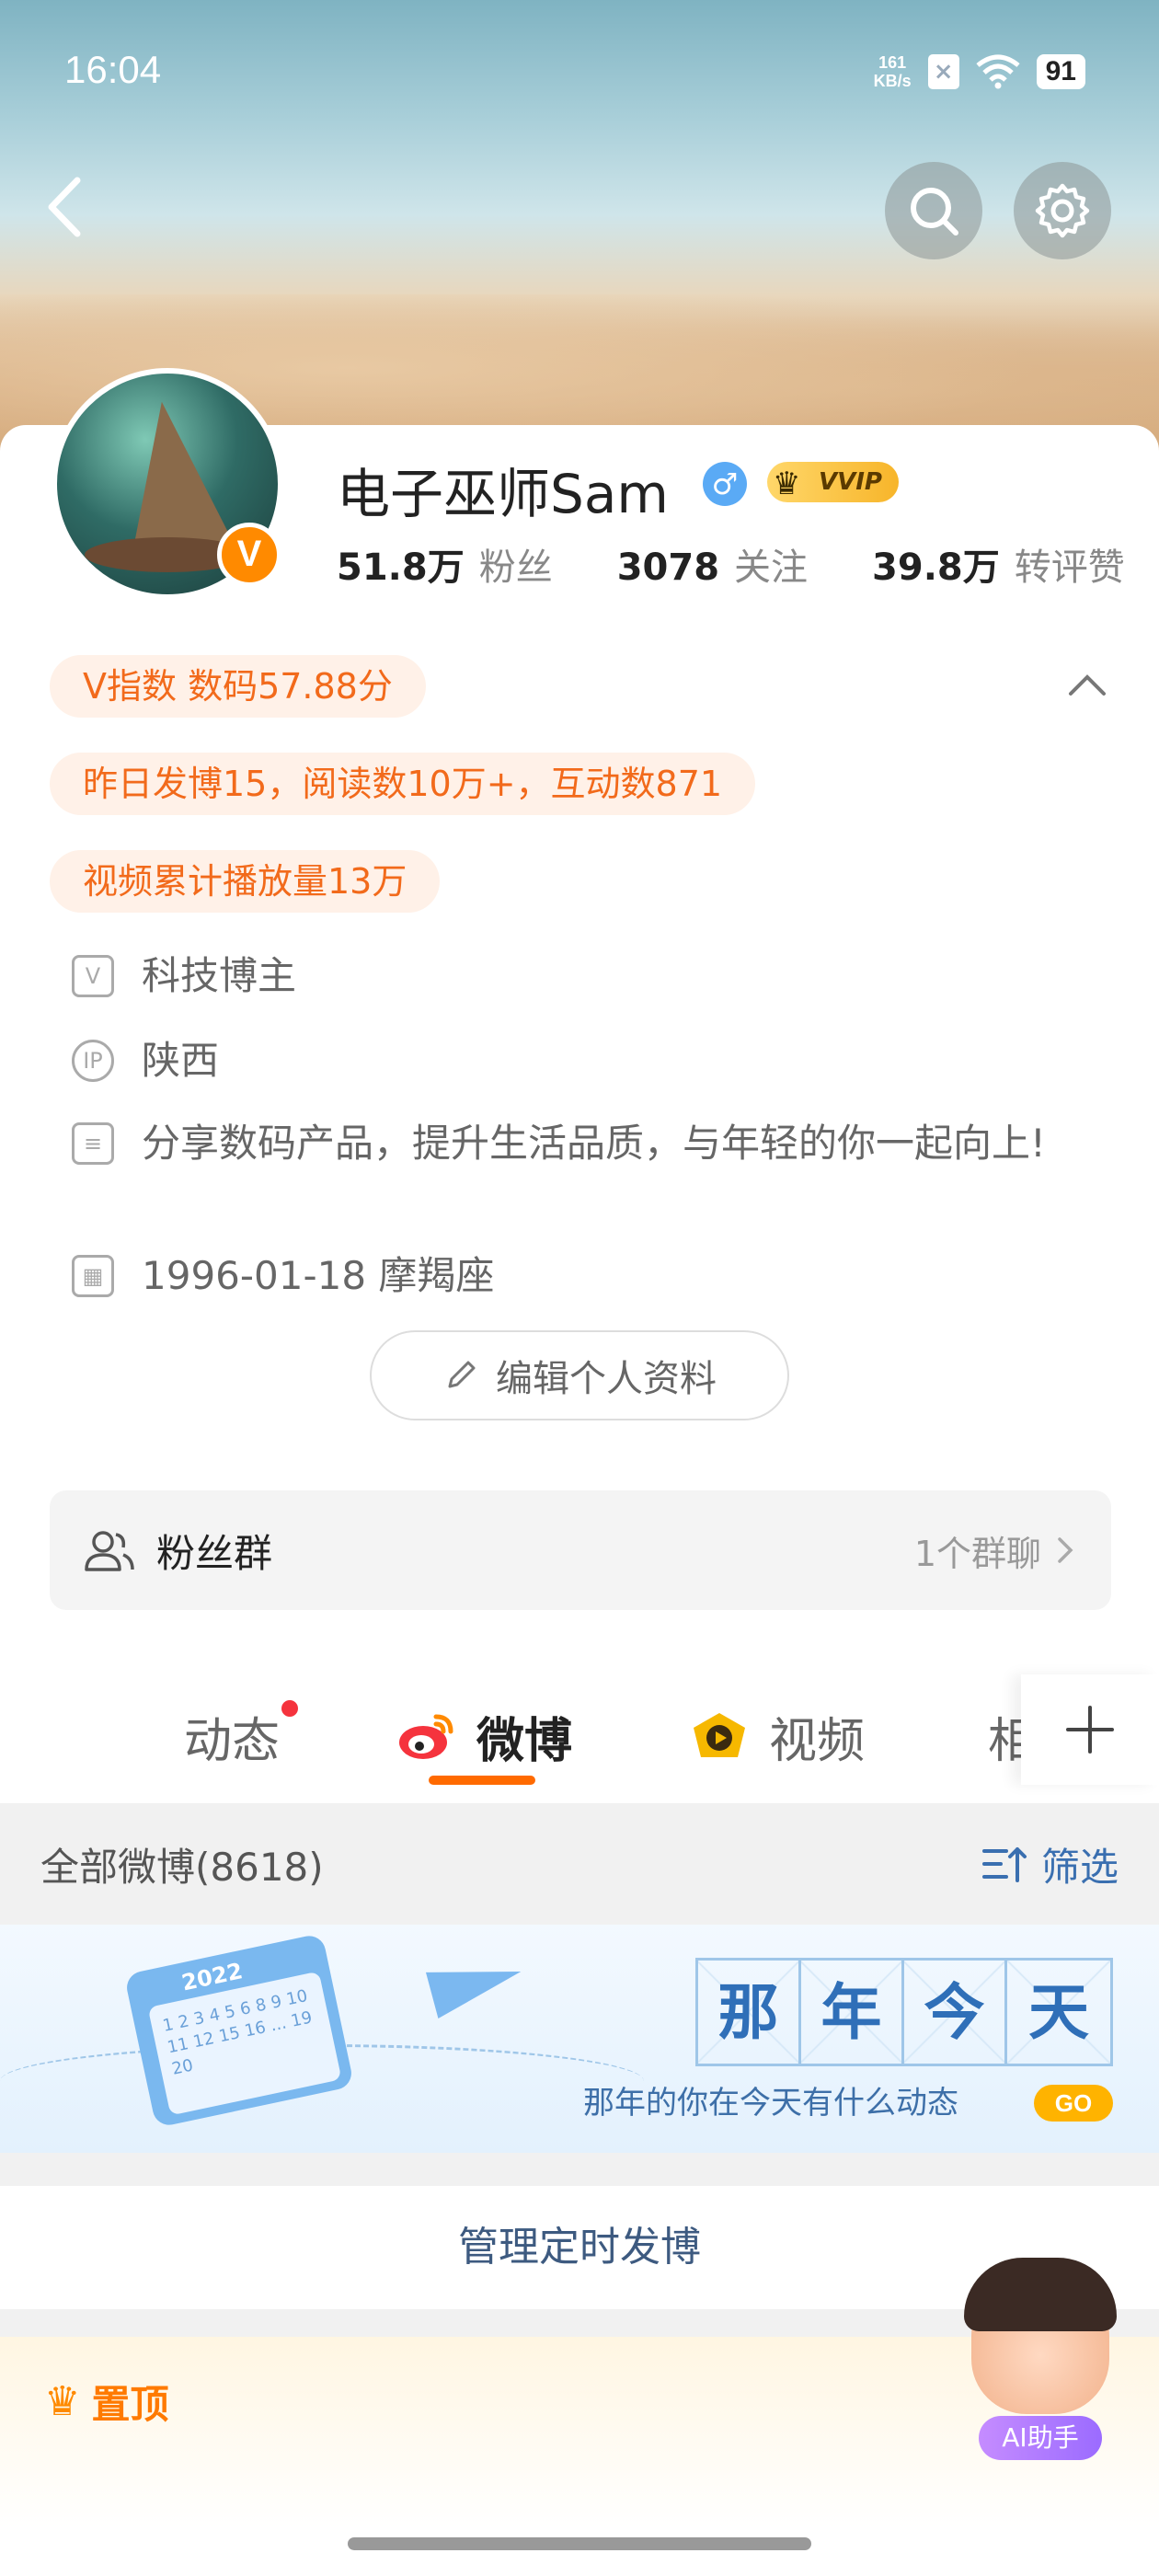 The width and height of the screenshot is (1159, 2576). Describe the element at coordinates (1073, 2103) in the screenshot. I see `go-button: GO` at that location.